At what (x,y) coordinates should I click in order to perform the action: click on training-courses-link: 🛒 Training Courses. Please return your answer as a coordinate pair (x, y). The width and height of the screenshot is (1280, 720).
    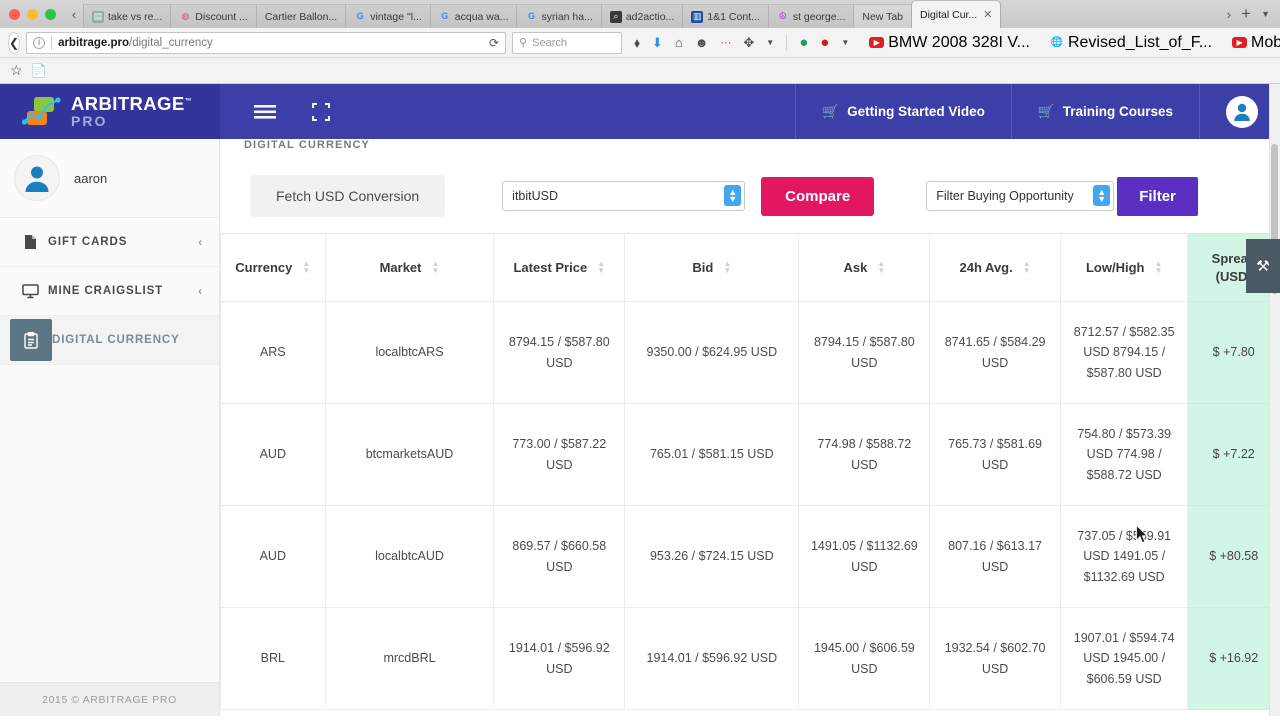
    Looking at the image, I should click on (1104, 111).